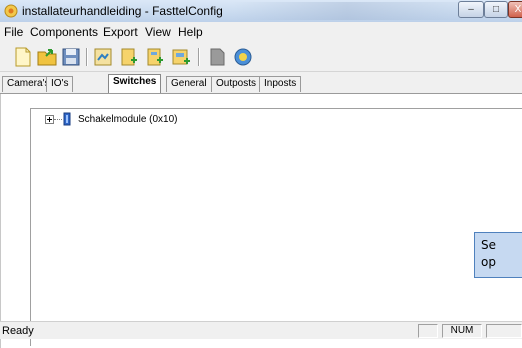  What do you see at coordinates (190, 32) in the screenshot?
I see `menu-help: Help` at bounding box center [190, 32].